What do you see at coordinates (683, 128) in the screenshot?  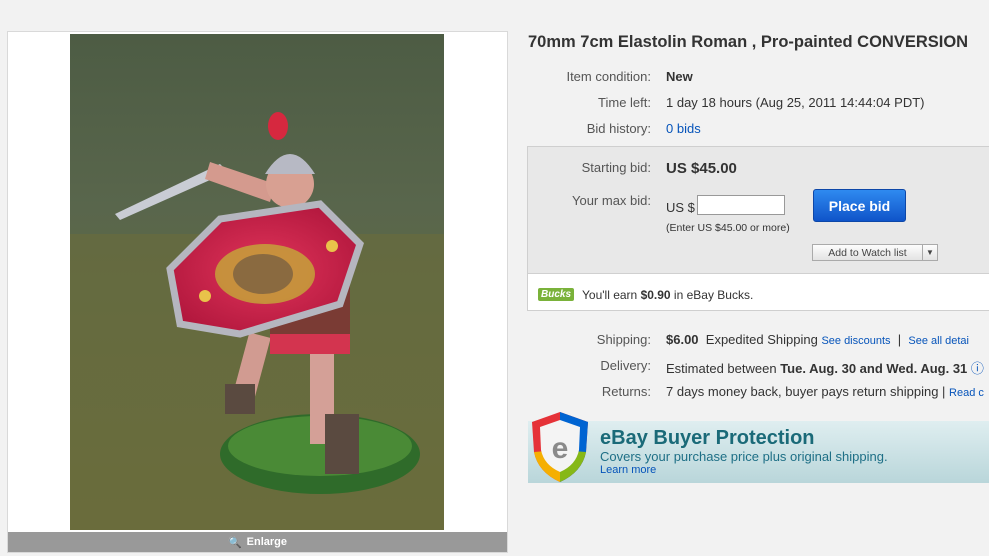 I see `bid-history-link: 0 bids` at bounding box center [683, 128].